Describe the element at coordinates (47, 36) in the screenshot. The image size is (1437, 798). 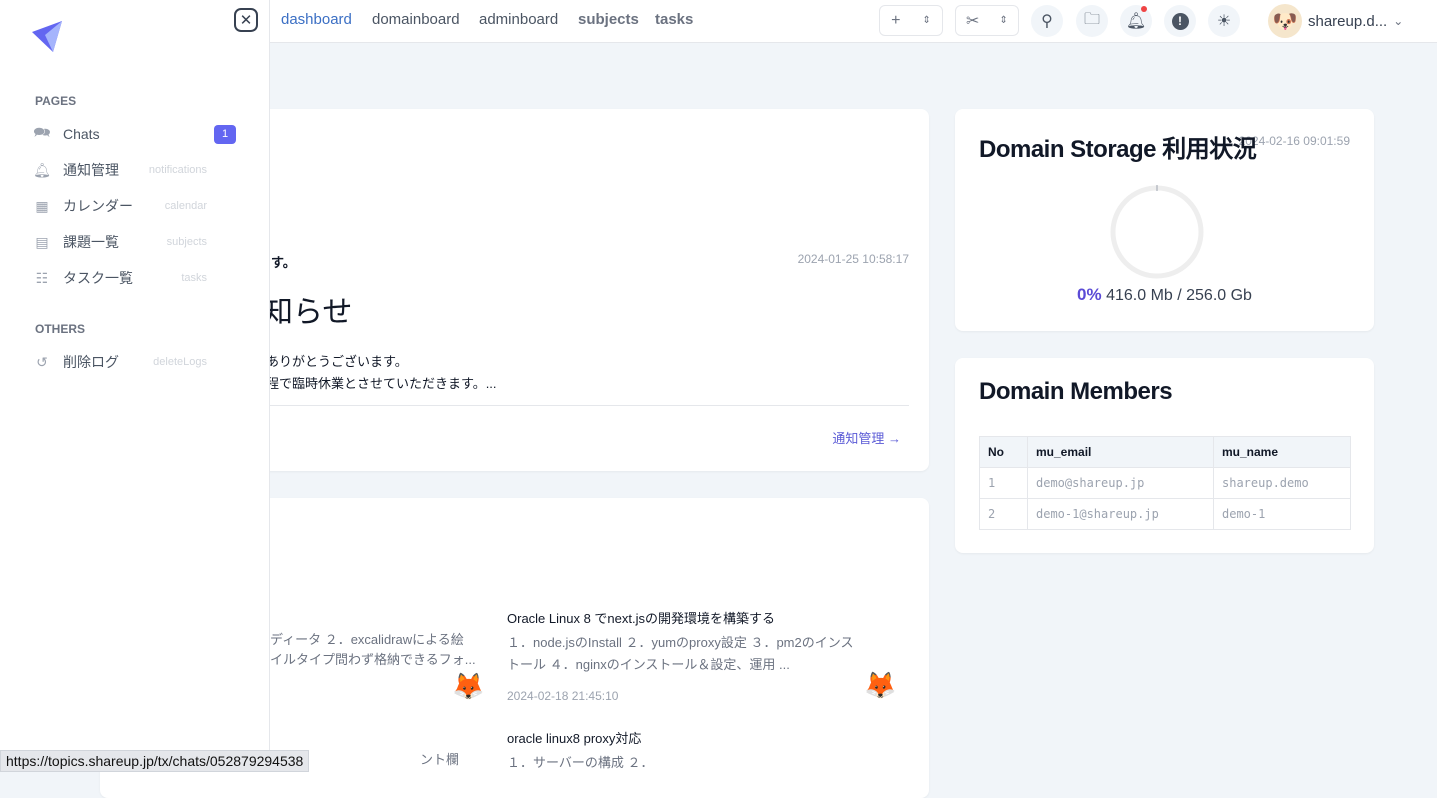
I see `logo-paper-plane-icon` at that location.